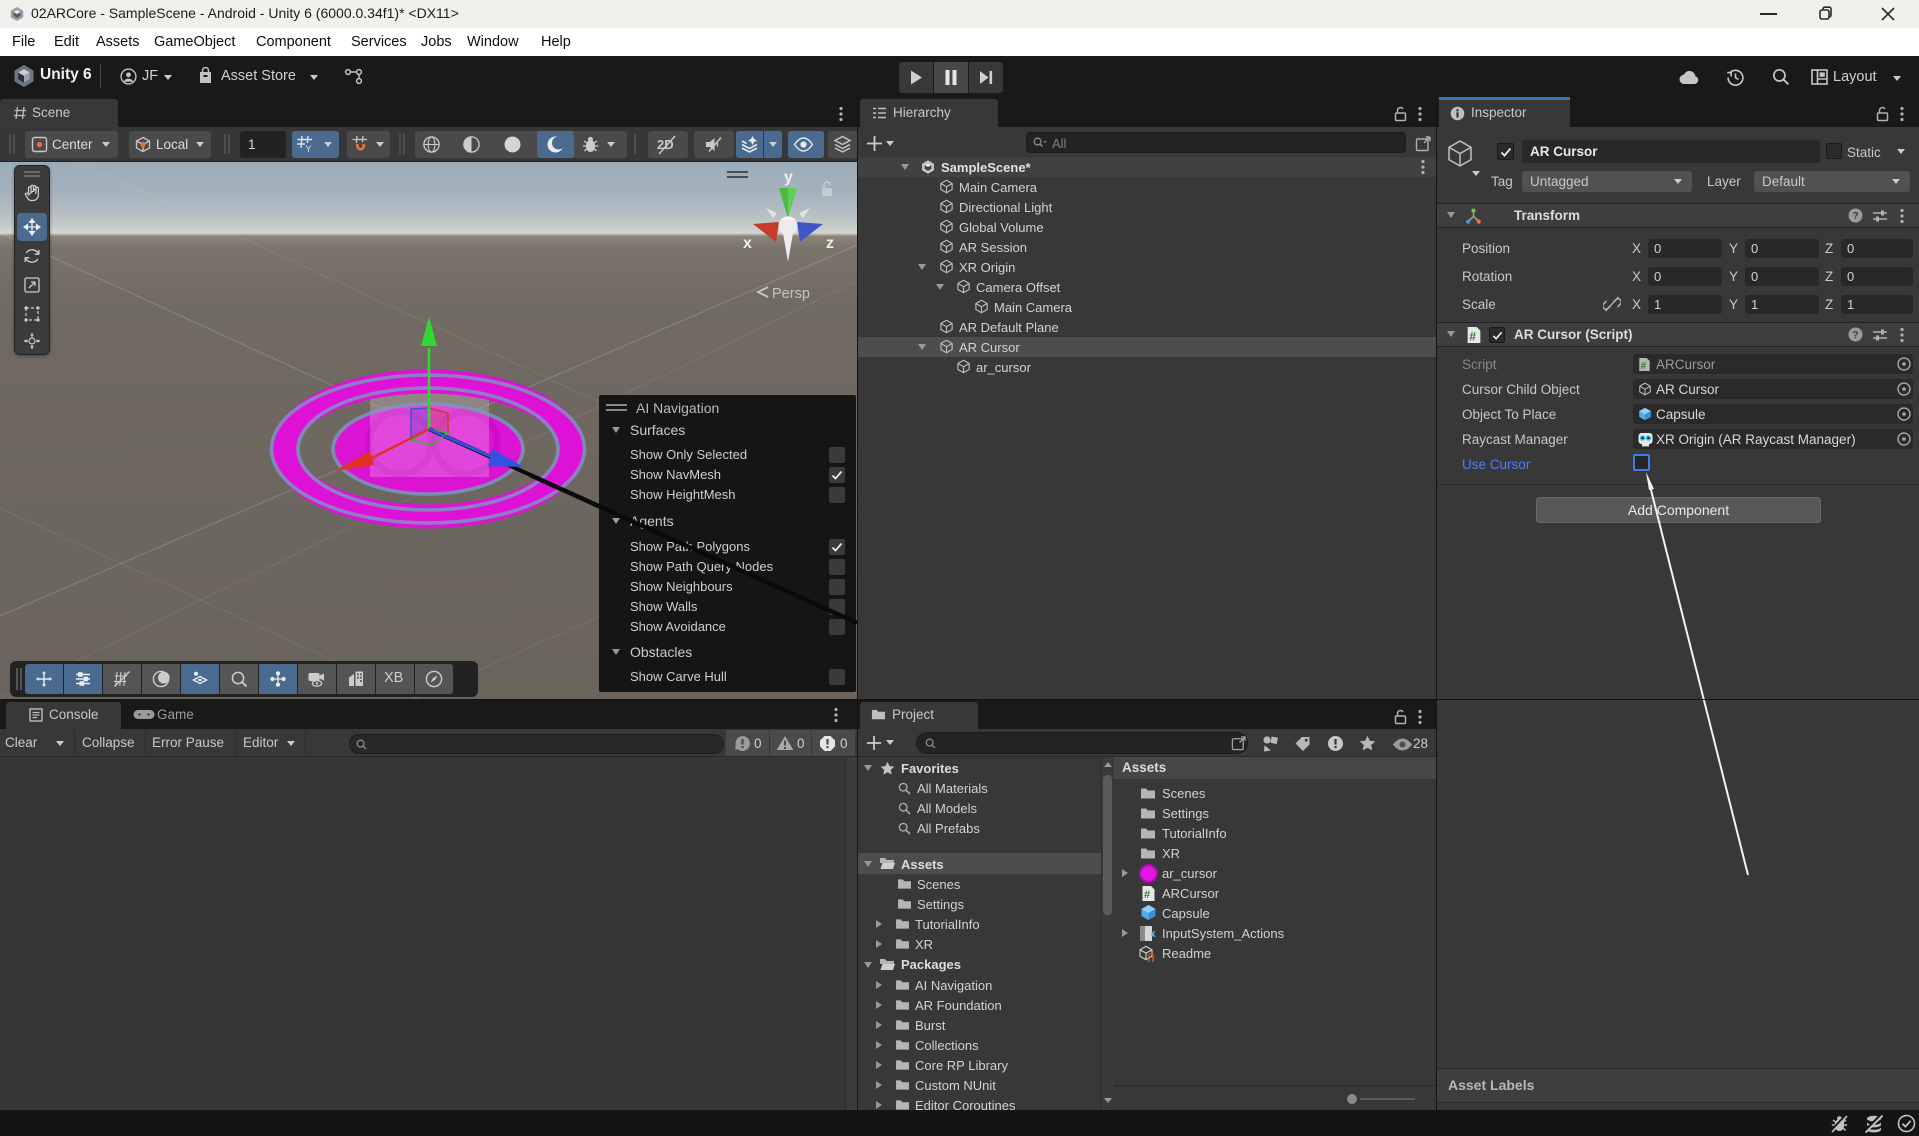 This screenshot has width=1919, height=1136. Describe the element at coordinates (309, 149) in the screenshot. I see `svg-text: Y` at that location.